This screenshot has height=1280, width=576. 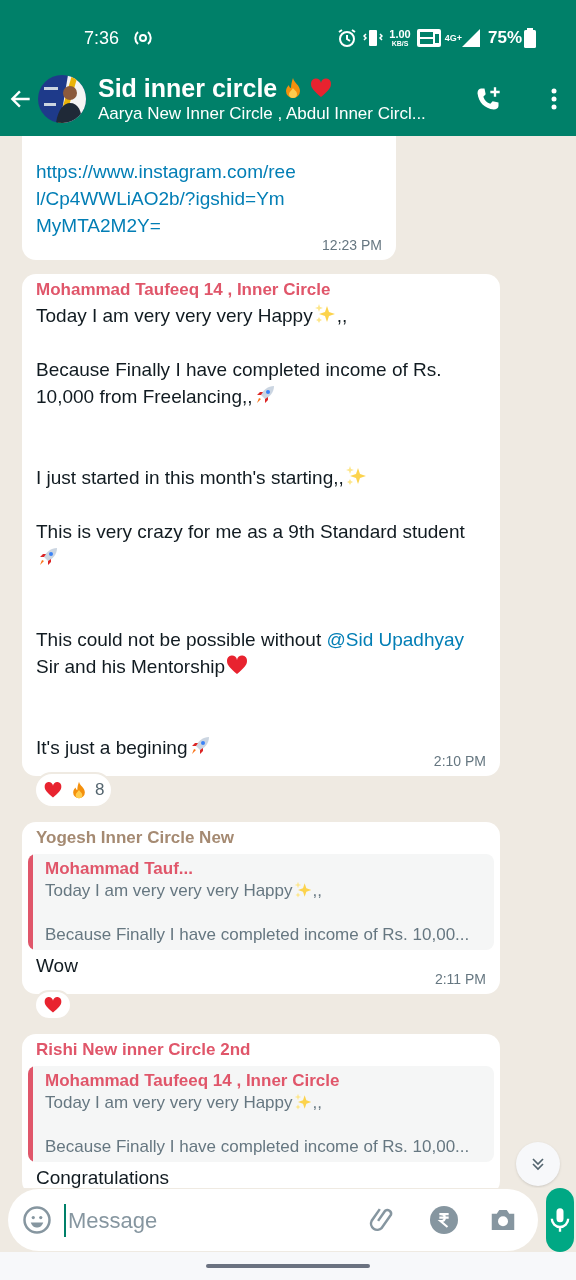 What do you see at coordinates (560, 1220) in the screenshot?
I see `voice-button` at bounding box center [560, 1220].